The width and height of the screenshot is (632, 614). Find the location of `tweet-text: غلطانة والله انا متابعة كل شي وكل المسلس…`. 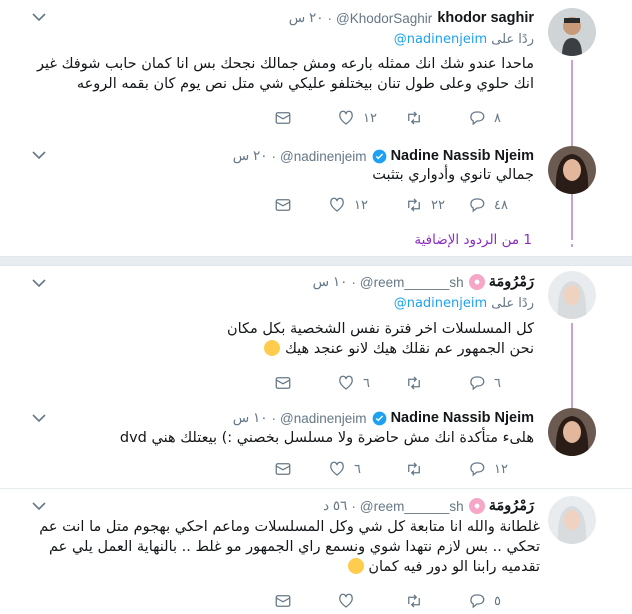

tweet-text: غلطانة والله انا متابعة كل شي وكل المسلس… is located at coordinates (289, 547).